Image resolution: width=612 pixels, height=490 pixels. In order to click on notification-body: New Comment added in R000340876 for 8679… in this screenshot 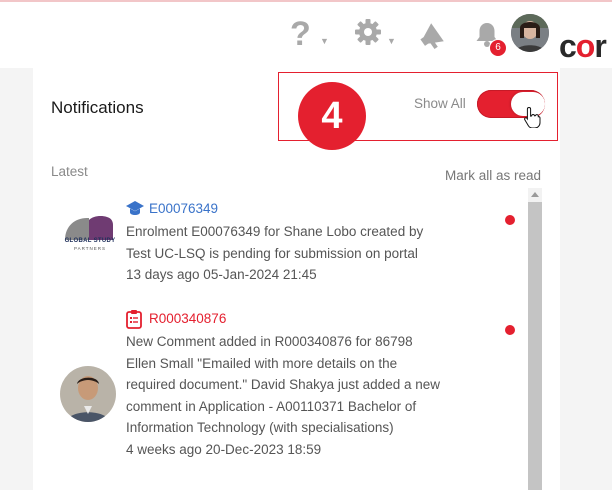, I will do `click(286, 395)`.